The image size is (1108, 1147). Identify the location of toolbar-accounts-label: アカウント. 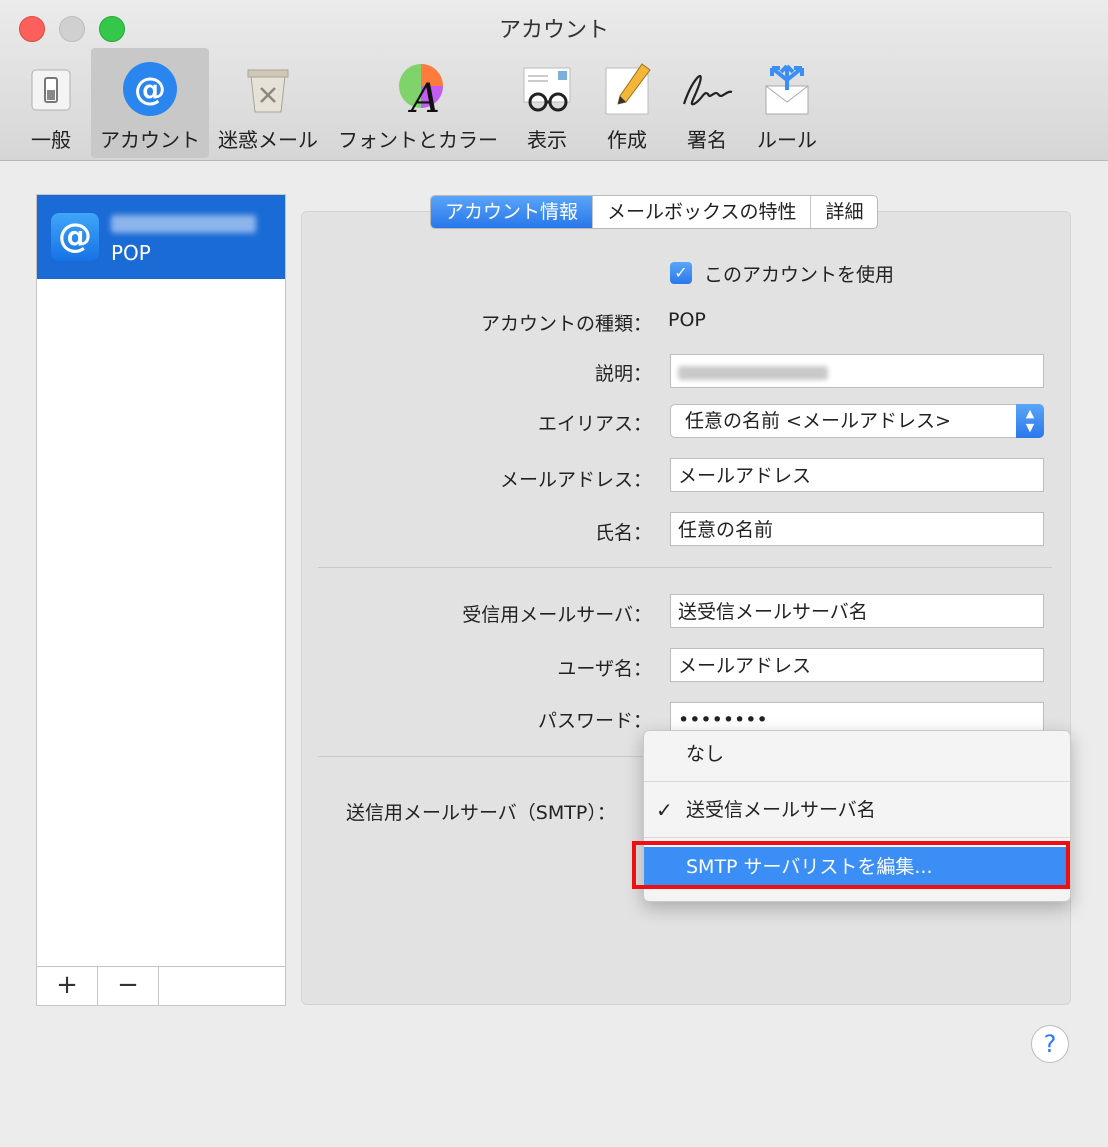
(150, 140).